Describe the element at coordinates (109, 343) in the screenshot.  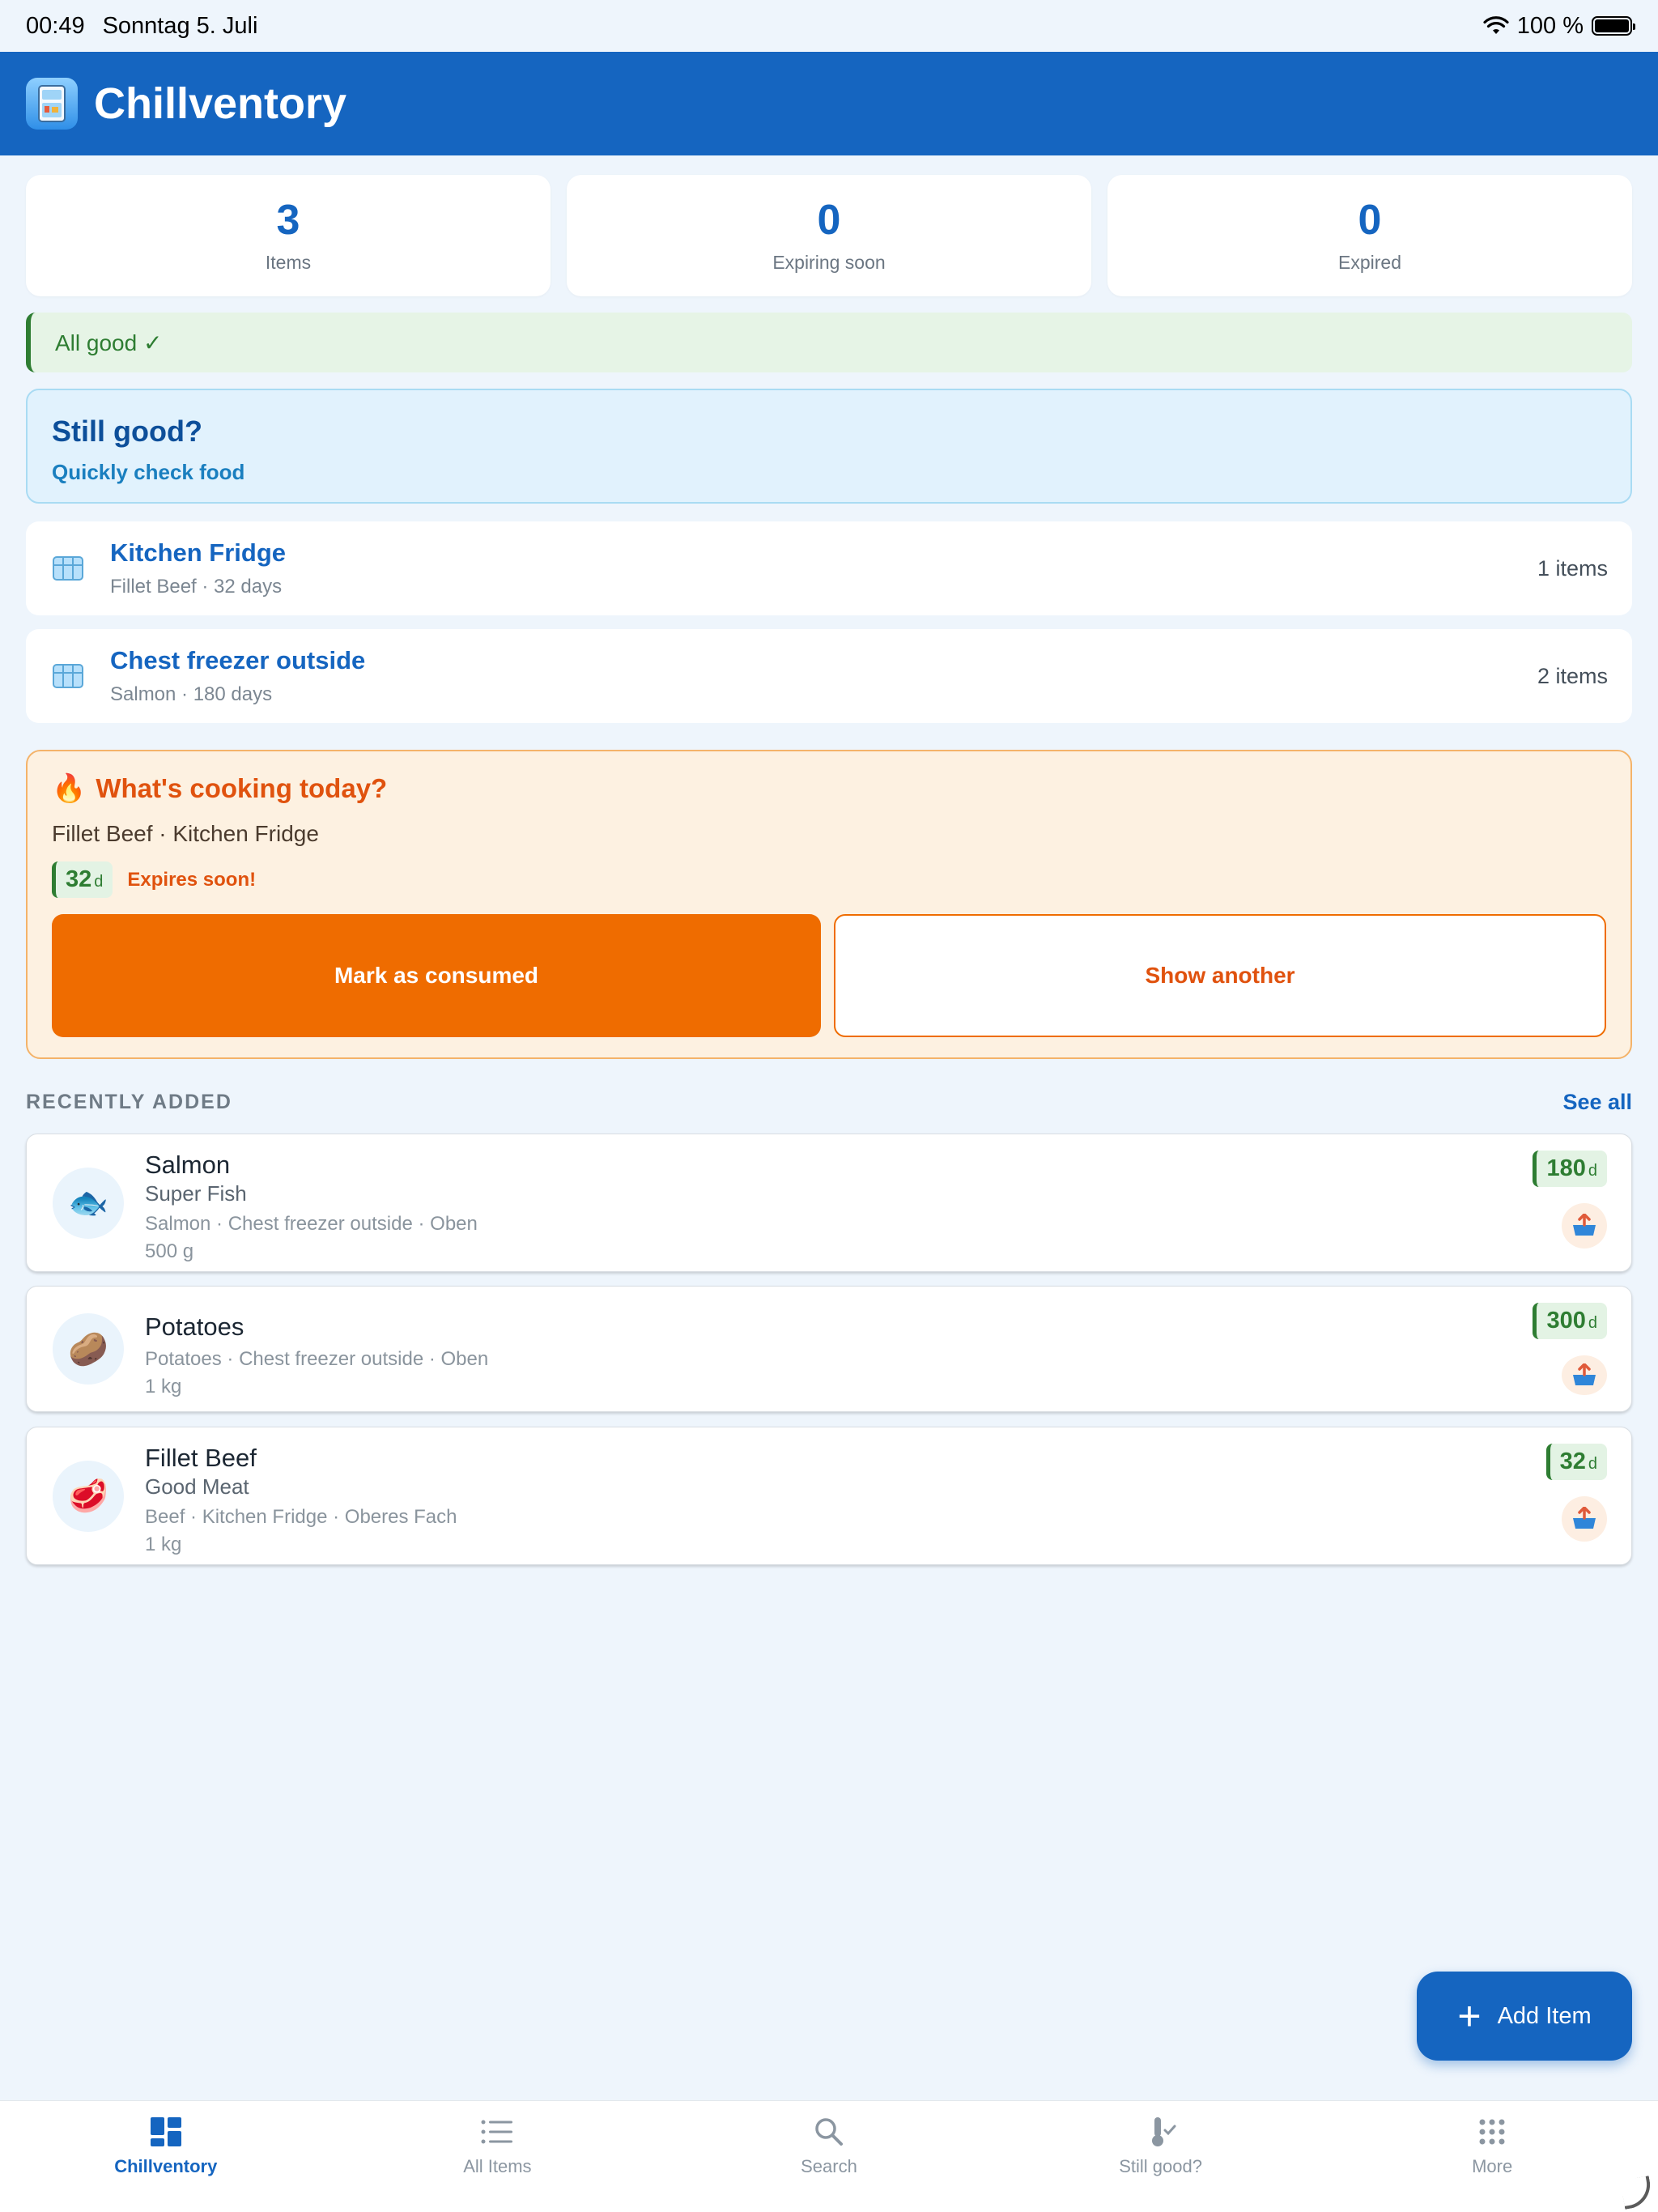
I see `status-banner-text: All good ✓` at that location.